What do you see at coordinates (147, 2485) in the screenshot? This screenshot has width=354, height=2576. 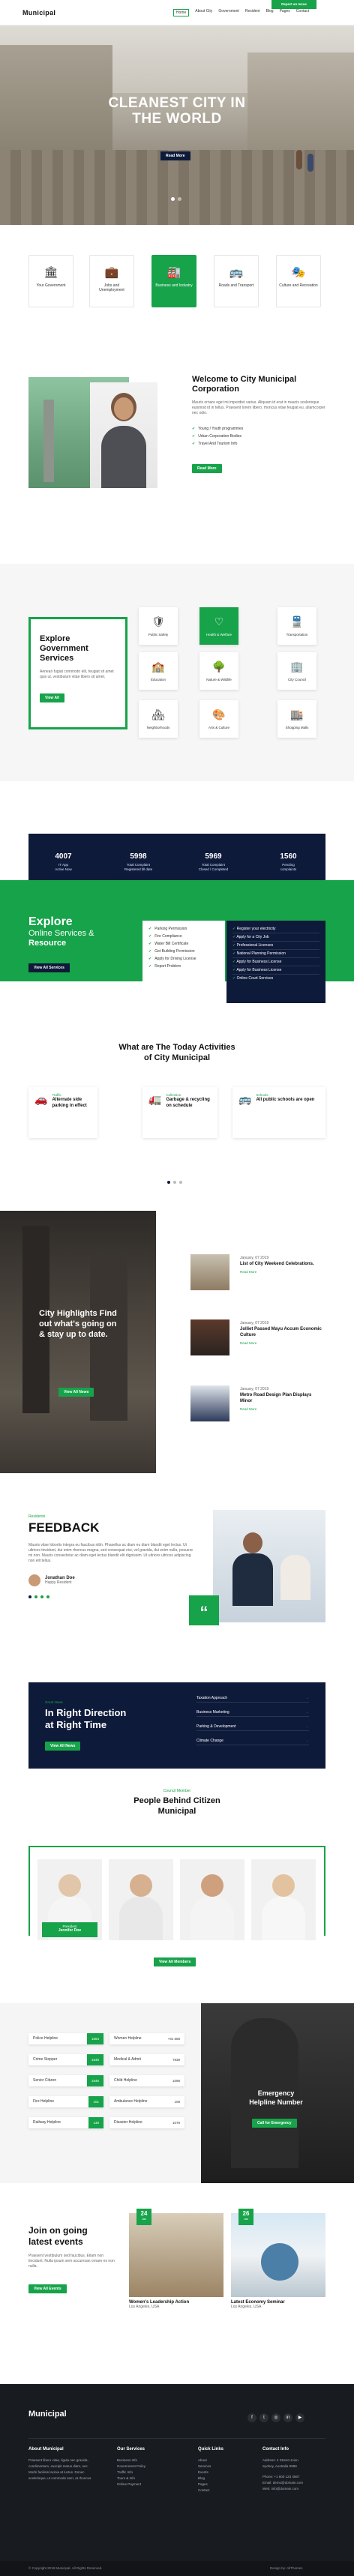 I see `footer-link: Online Payment` at bounding box center [147, 2485].